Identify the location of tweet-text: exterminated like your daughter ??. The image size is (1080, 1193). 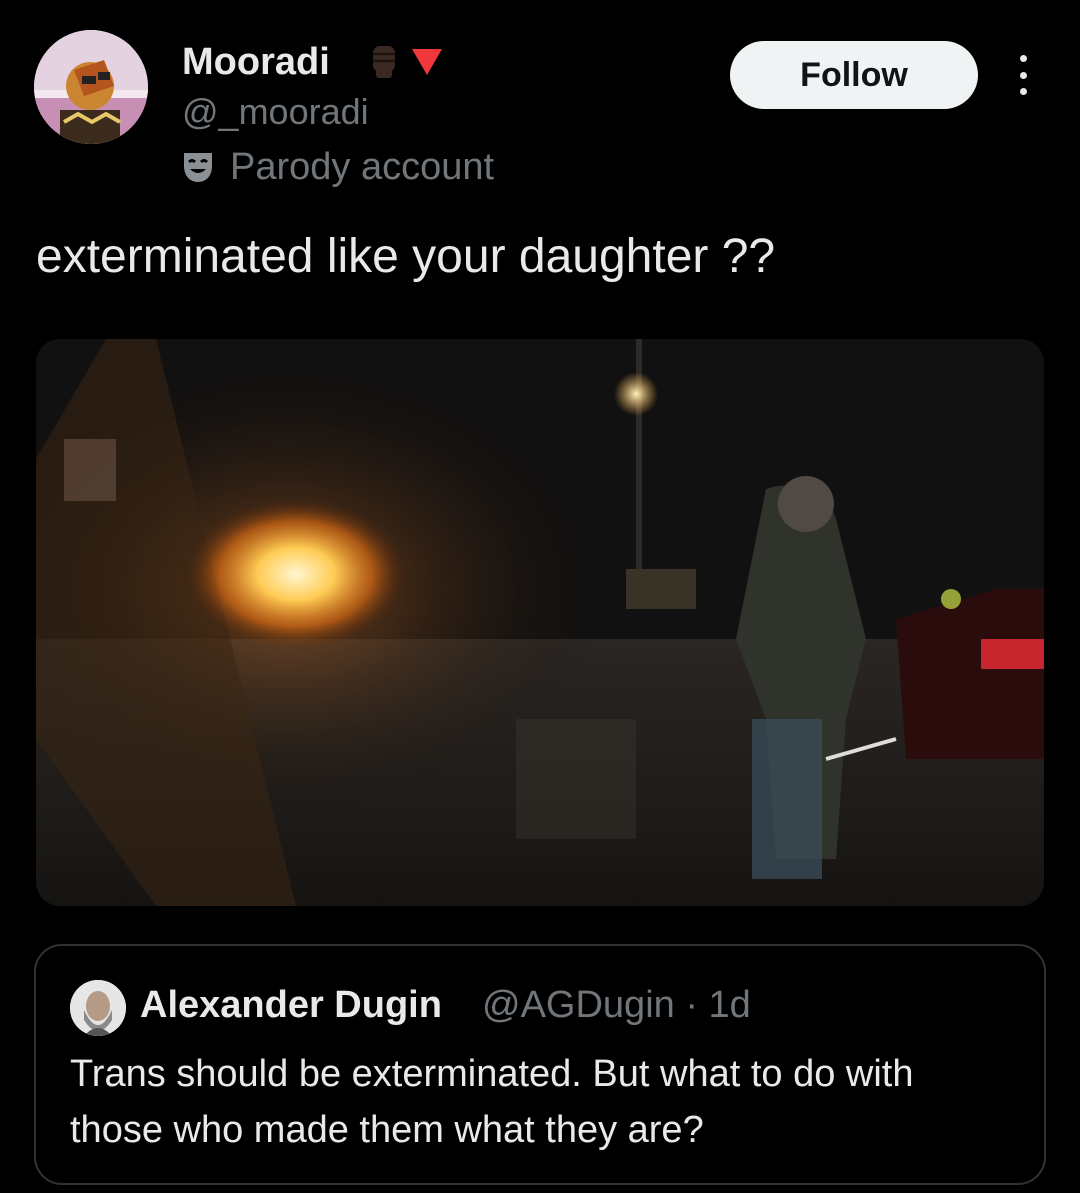
(406, 256).